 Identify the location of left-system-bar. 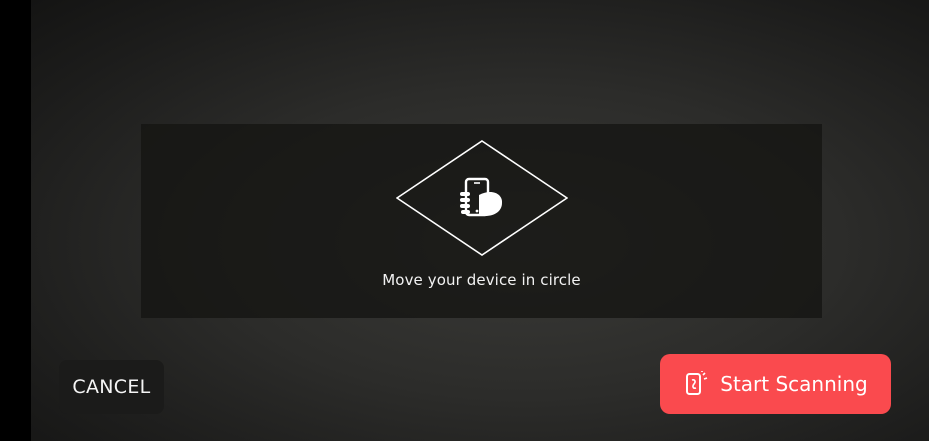
(15, 220).